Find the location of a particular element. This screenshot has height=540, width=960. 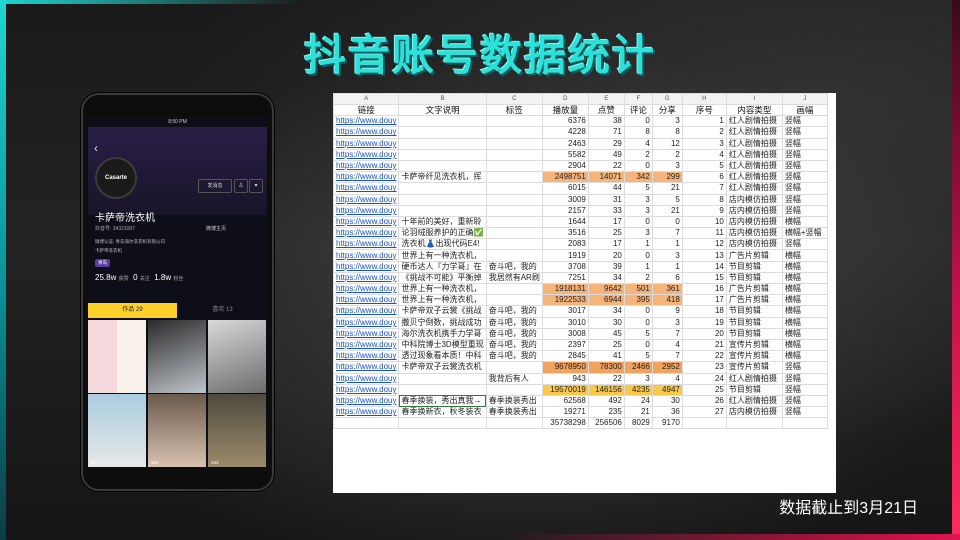

cell-plays: 3708 is located at coordinates (565, 266).